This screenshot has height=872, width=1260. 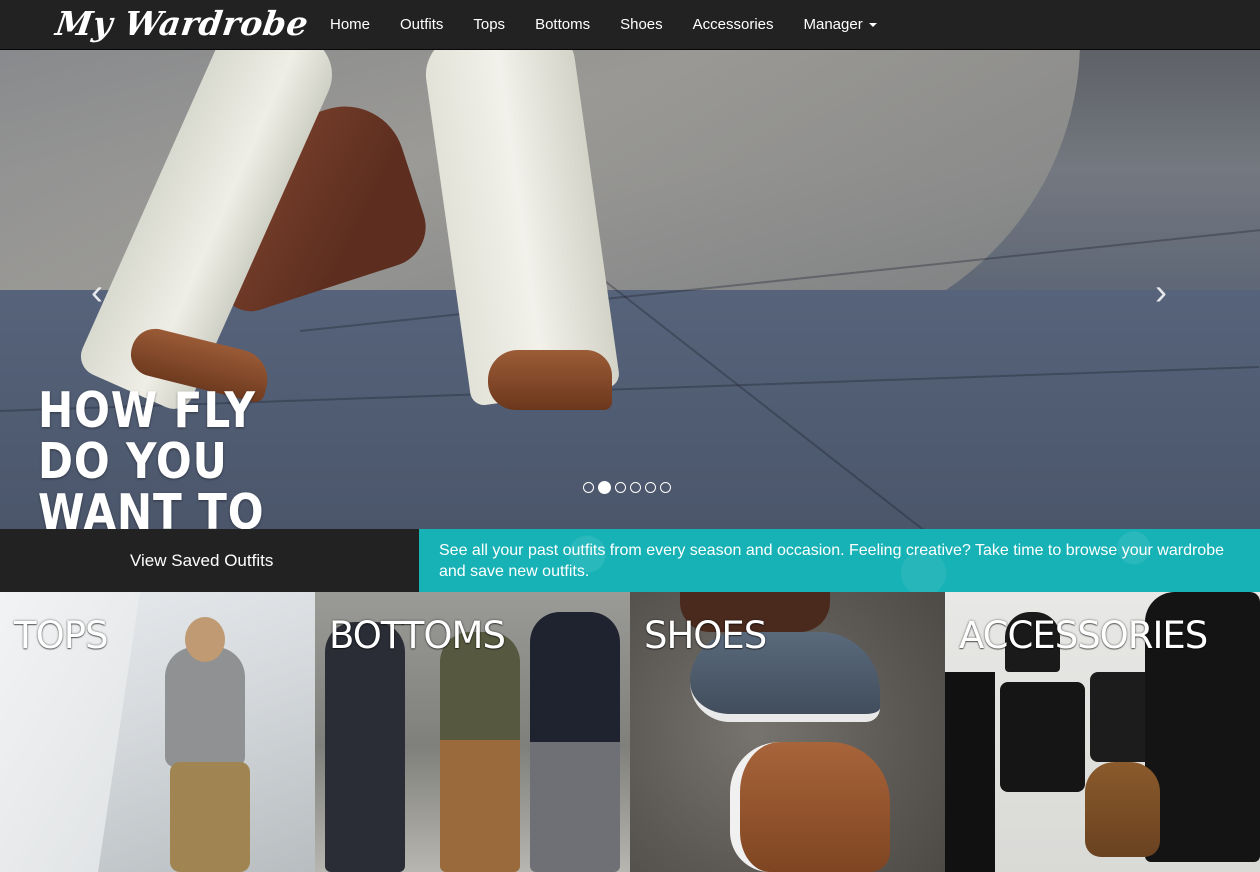 What do you see at coordinates (604, 487) in the screenshot?
I see `carousel-indicator-active` at bounding box center [604, 487].